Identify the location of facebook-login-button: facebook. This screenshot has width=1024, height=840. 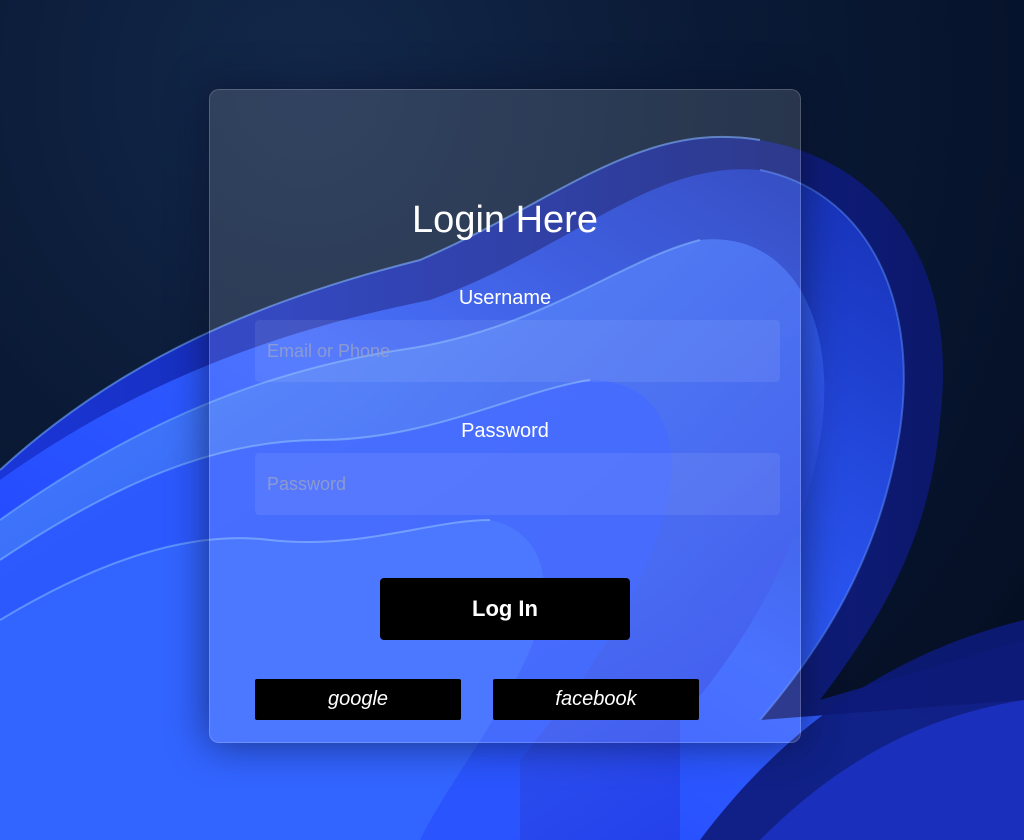
(596, 699).